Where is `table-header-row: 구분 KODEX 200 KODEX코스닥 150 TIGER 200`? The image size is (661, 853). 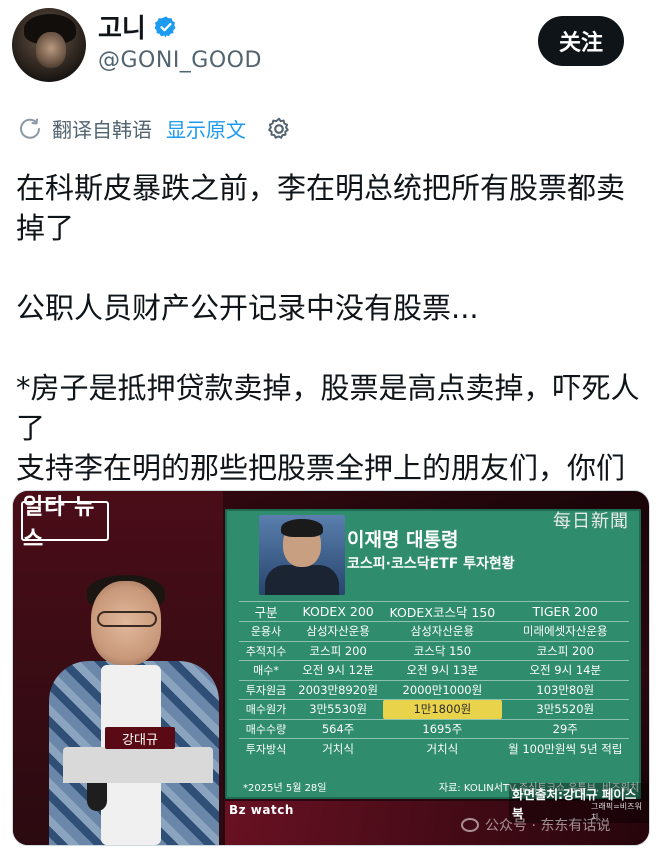
table-header-row: 구분 KODEX 200 KODEX코스닥 150 TIGER 200 is located at coordinates (434, 611).